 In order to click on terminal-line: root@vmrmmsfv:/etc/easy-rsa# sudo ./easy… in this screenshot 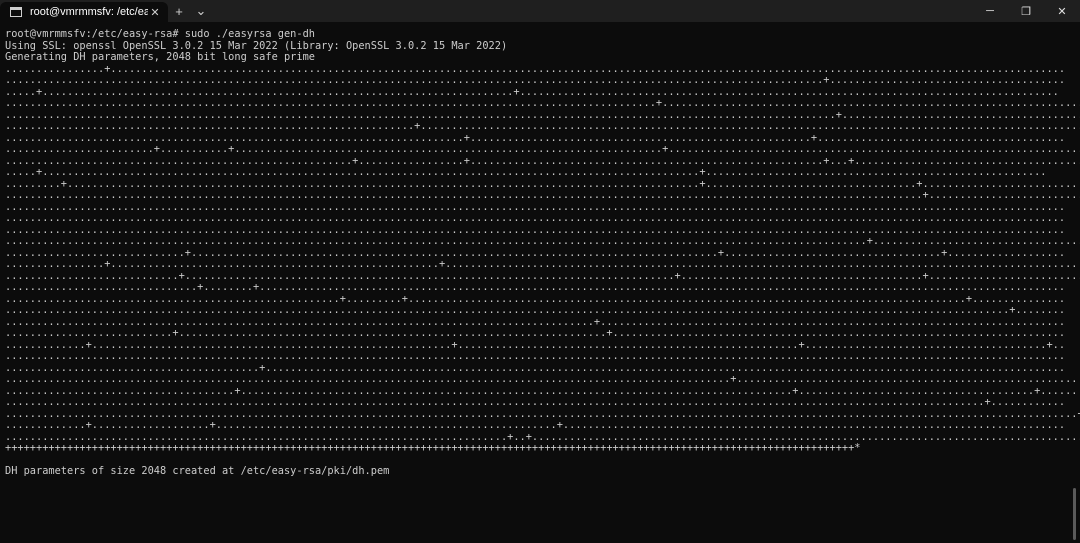, I will do `click(160, 34)`.